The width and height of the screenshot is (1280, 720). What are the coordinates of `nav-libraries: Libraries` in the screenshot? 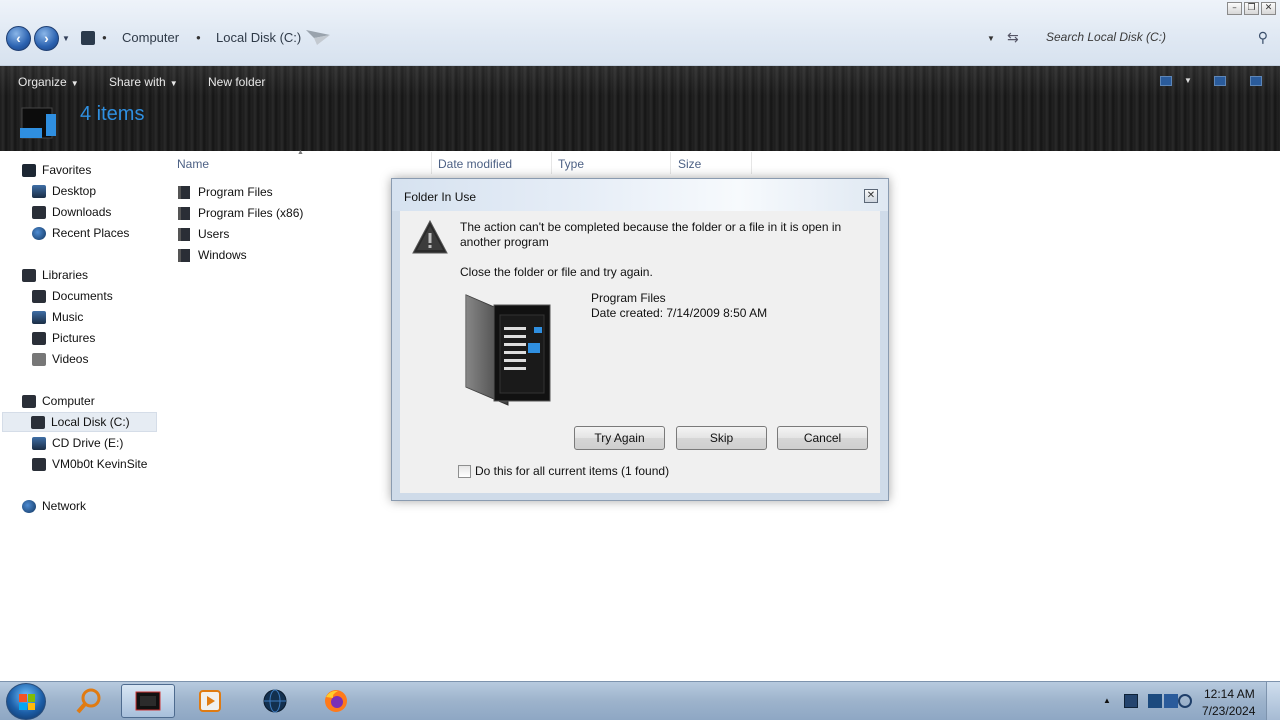 It's located at (55, 275).